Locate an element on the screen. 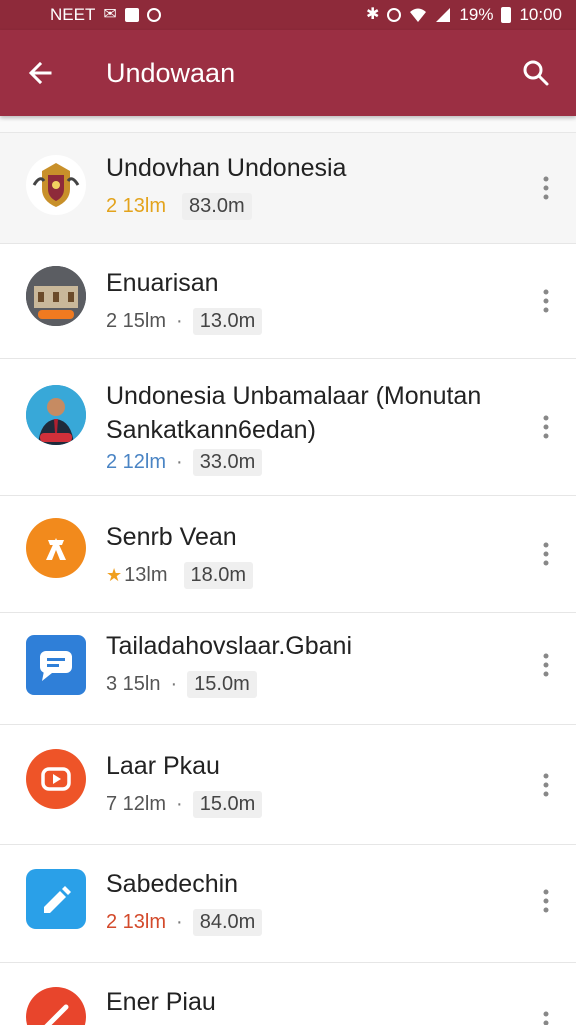 This screenshot has height=1025, width=576. item-size: 18.0m is located at coordinates (219, 575).